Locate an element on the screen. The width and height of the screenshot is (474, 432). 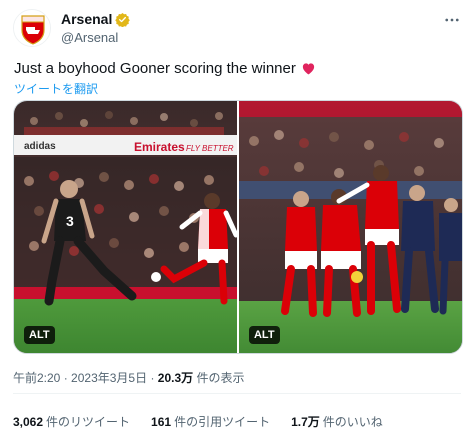
likes-label: 件のいいね is located at coordinates (352, 422).